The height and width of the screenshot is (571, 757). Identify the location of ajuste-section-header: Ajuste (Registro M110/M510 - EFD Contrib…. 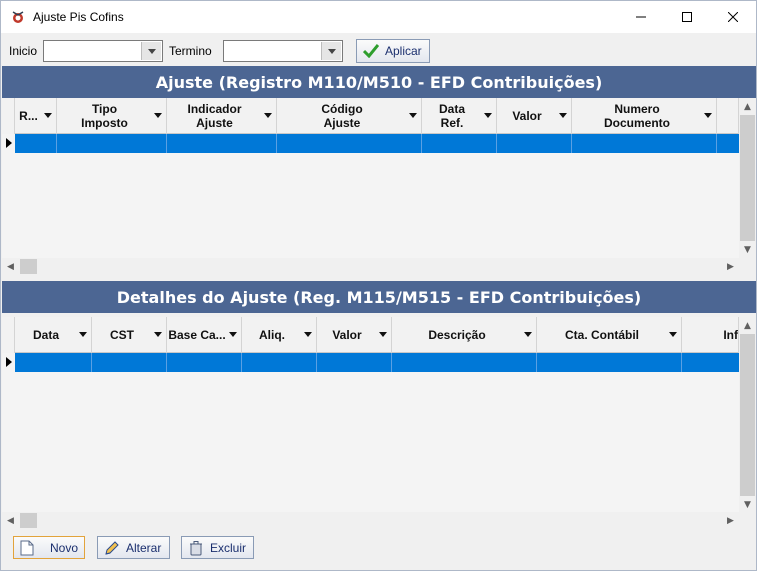
(379, 82).